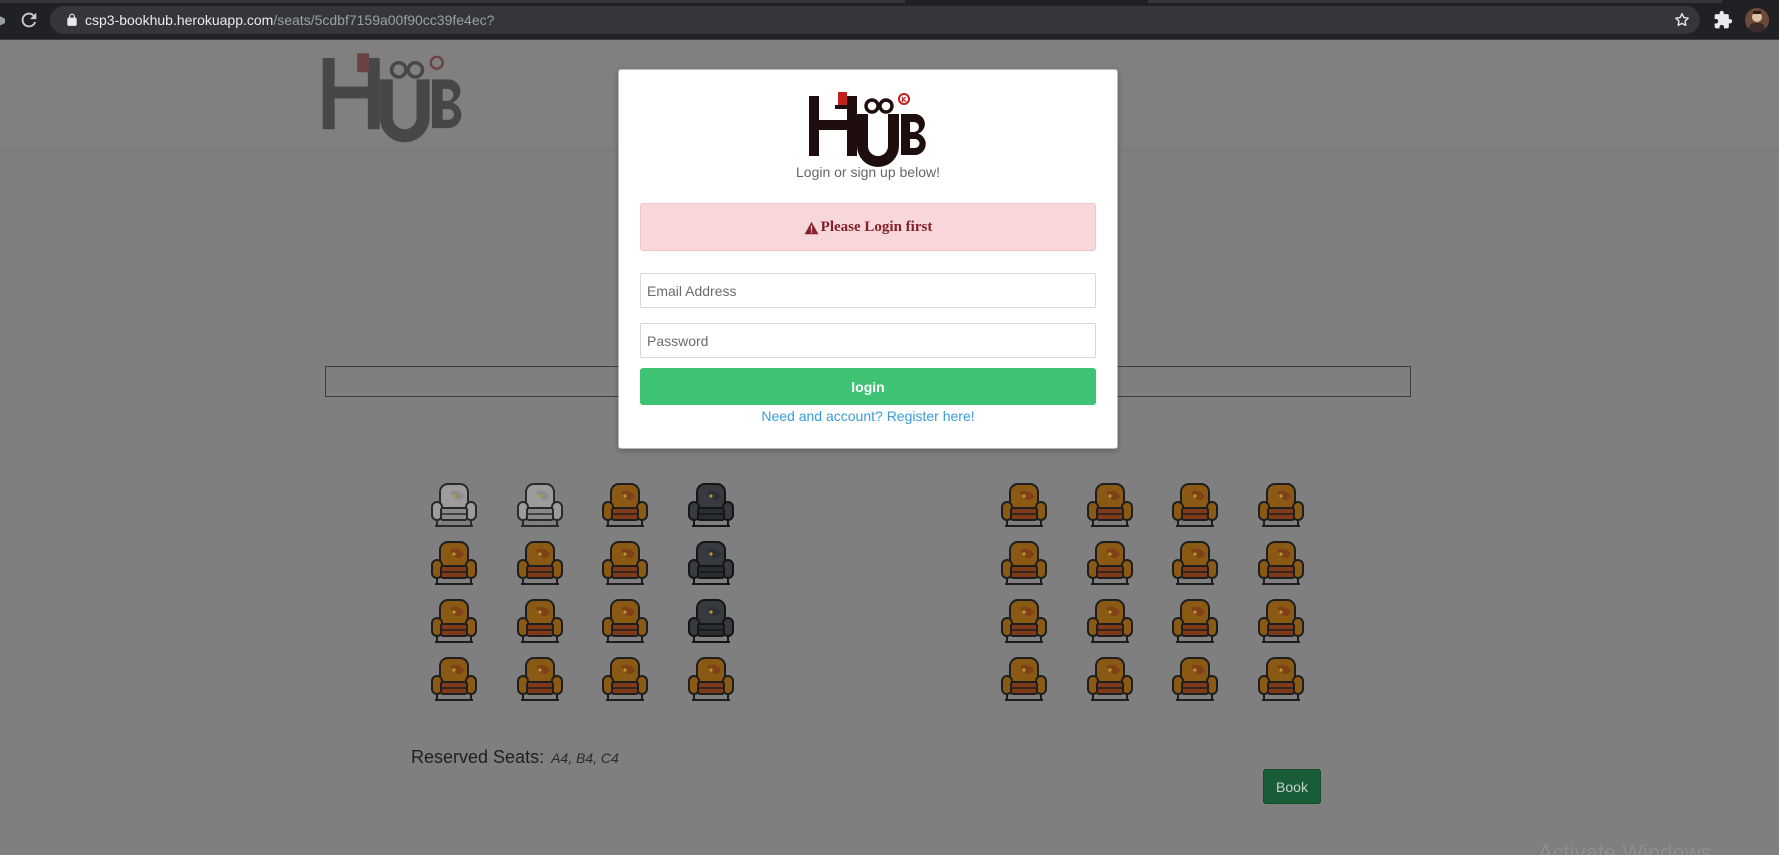  I want to click on seat-right-b4, so click(1281, 563).